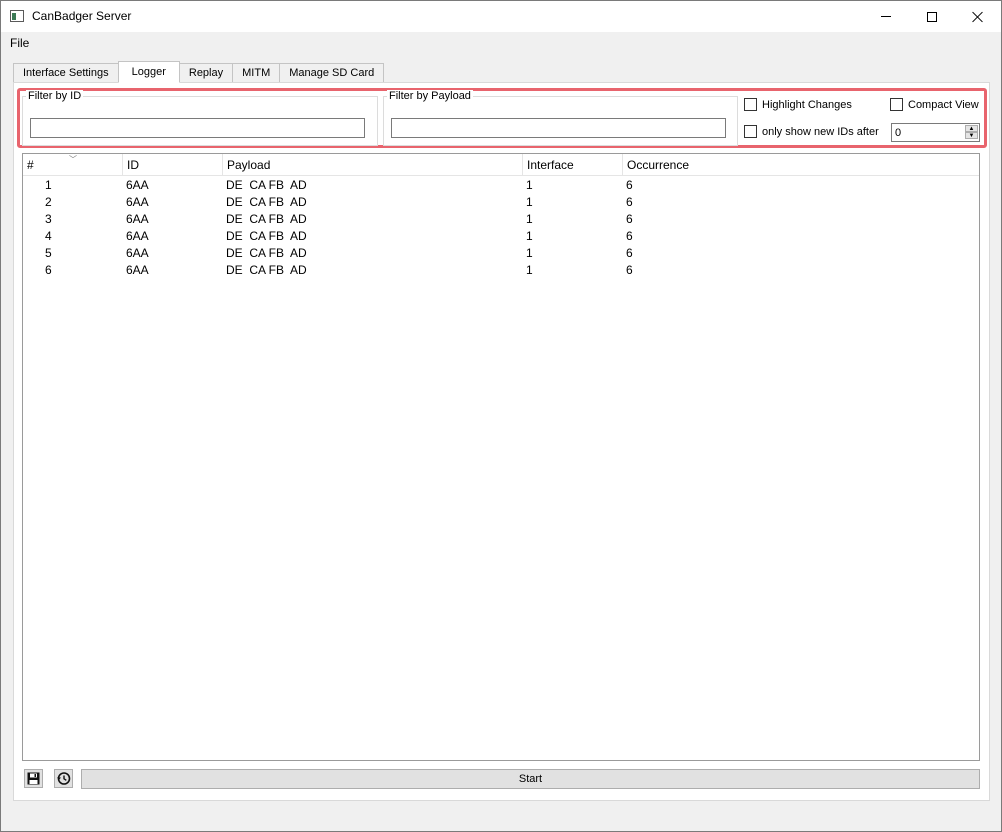 The width and height of the screenshot is (1002, 832). Describe the element at coordinates (48, 253) in the screenshot. I see `cell-index: 5` at that location.